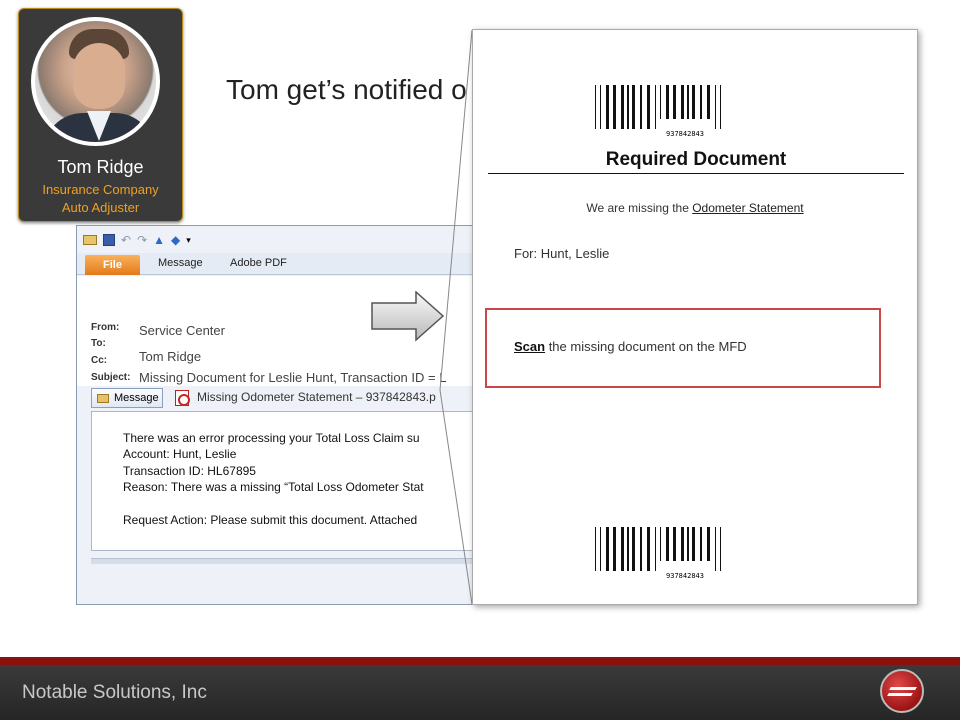  Describe the element at coordinates (98, 343) in the screenshot. I see `to-label: To:` at that location.